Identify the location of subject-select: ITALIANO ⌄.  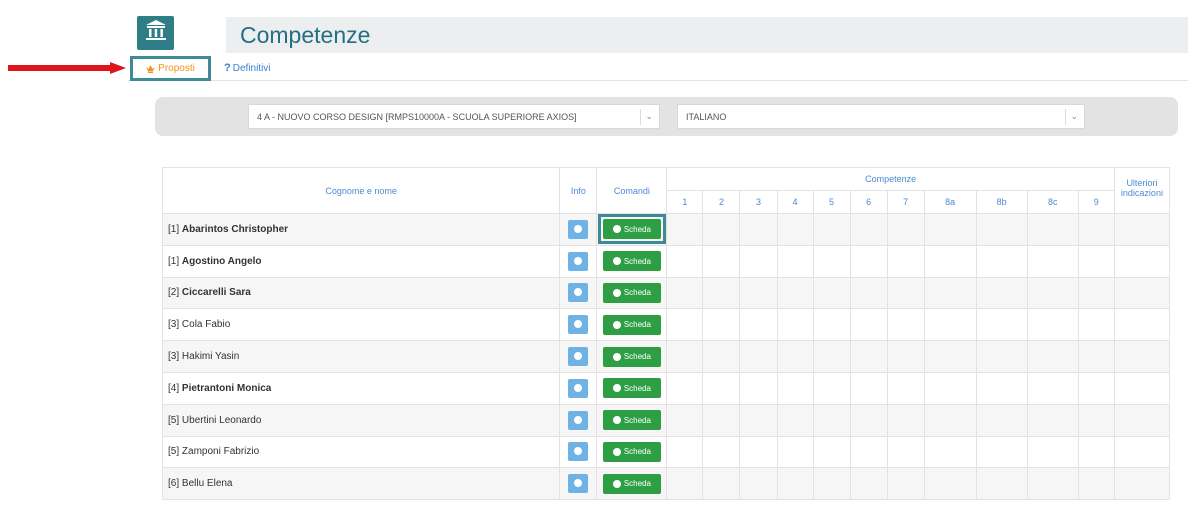
(881, 116).